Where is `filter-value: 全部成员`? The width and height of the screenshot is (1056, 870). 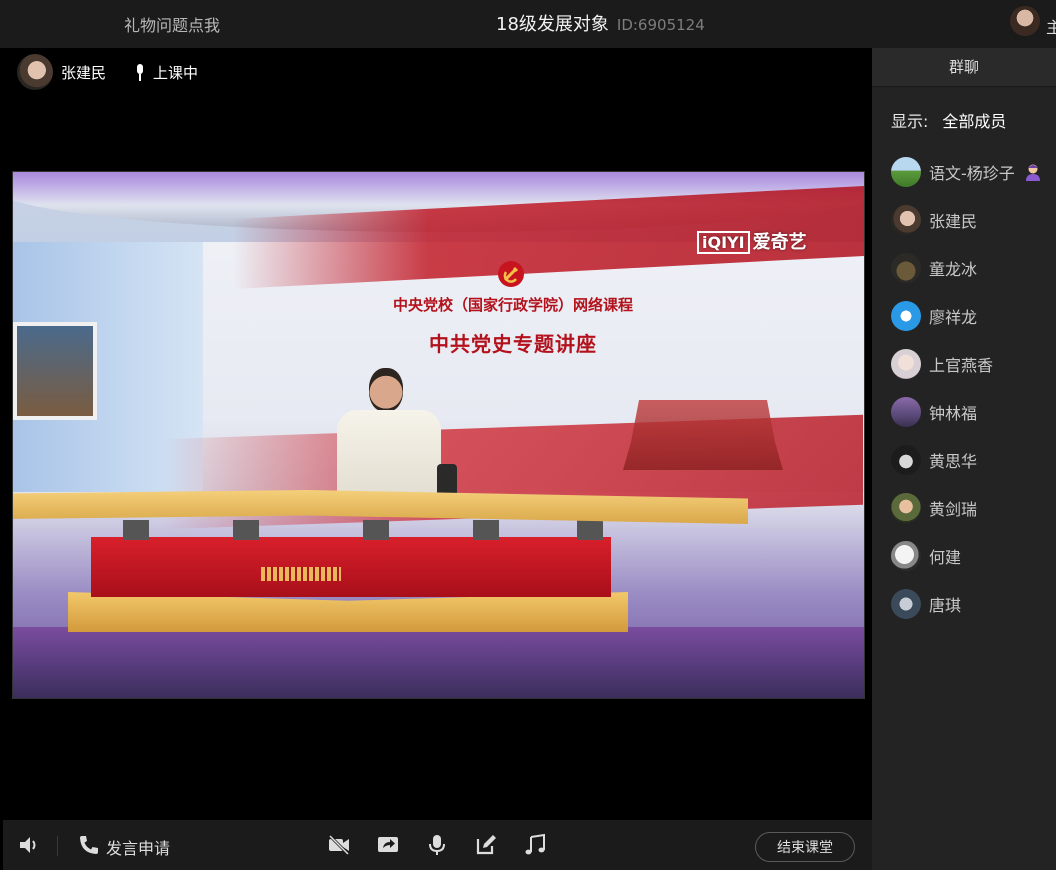
filter-value: 全部成员 is located at coordinates (974, 120).